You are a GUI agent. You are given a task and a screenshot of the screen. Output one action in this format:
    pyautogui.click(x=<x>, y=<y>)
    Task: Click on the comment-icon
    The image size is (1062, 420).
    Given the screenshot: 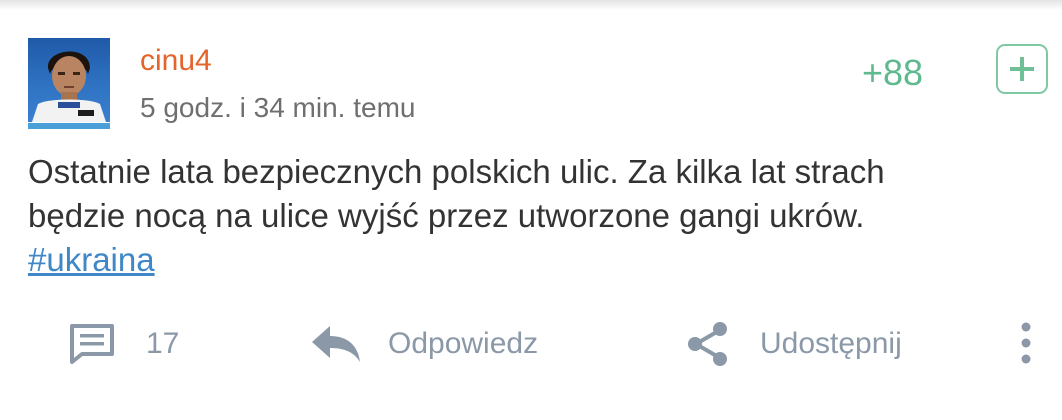 What is the action you would take?
    pyautogui.click(x=92, y=344)
    